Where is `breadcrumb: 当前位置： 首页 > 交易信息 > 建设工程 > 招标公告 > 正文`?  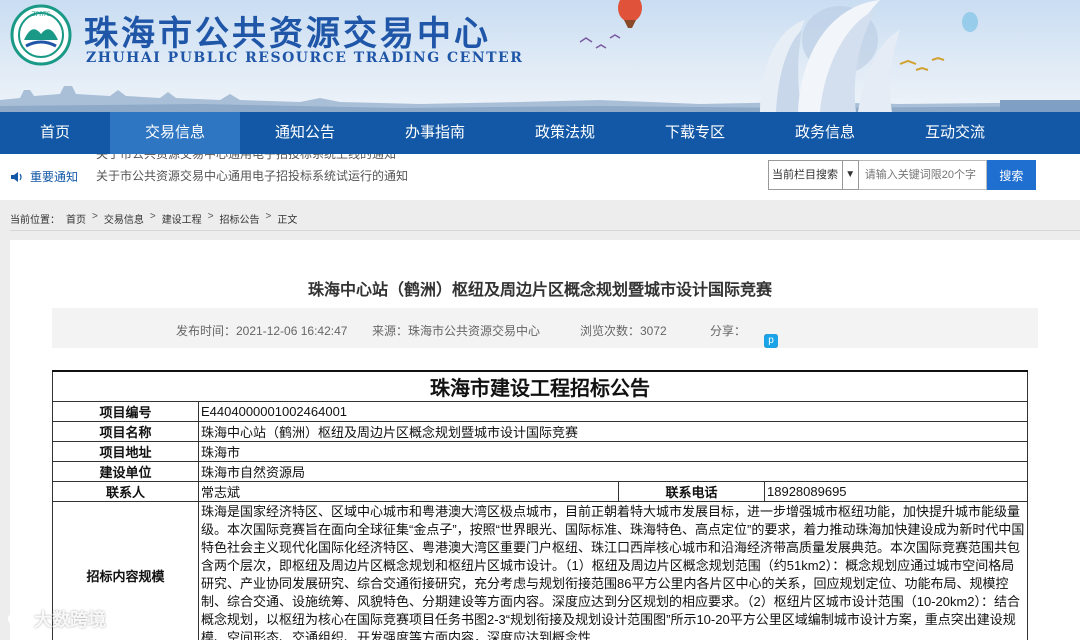
breadcrumb: 当前位置： 首页 > 交易信息 > 建设工程 > 招标公告 > 正文 is located at coordinates (153, 218).